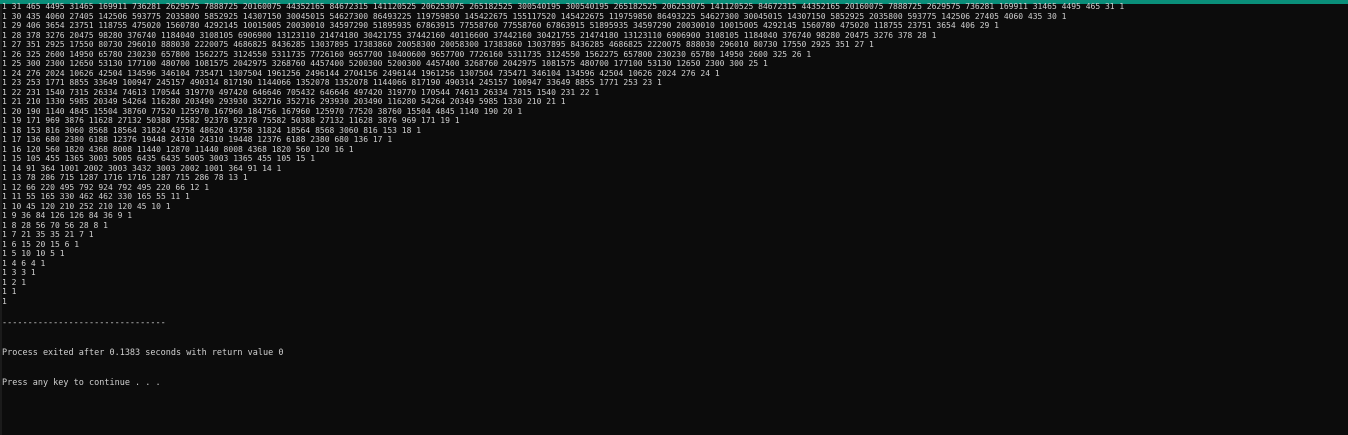 This screenshot has height=435, width=1348. What do you see at coordinates (1341, 219) in the screenshot?
I see `console-scrollbar` at bounding box center [1341, 219].